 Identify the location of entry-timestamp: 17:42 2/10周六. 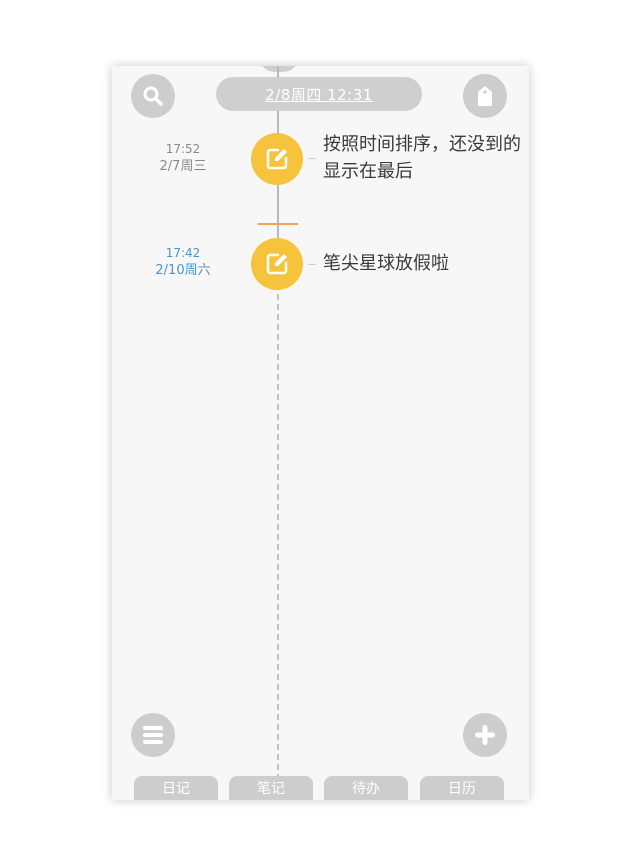
(183, 262).